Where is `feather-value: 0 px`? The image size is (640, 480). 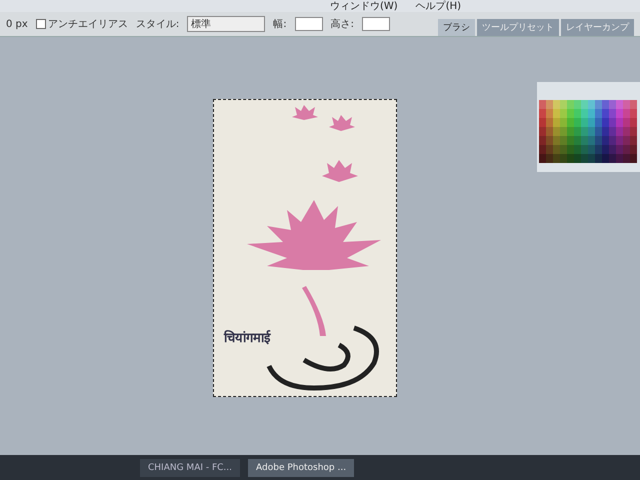
feather-value: 0 px is located at coordinates (17, 24).